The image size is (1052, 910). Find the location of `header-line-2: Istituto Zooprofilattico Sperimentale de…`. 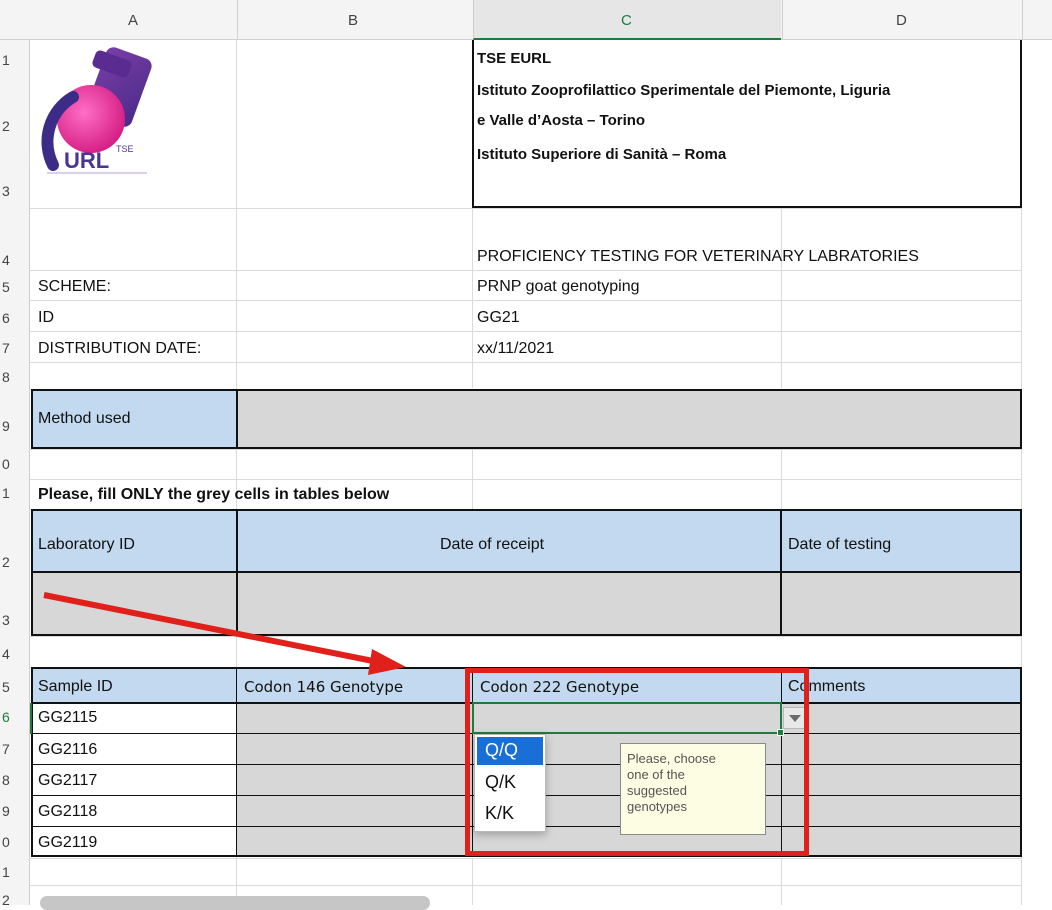

header-line-2: Istituto Zooprofilattico Sperimentale de… is located at coordinates (683, 90).